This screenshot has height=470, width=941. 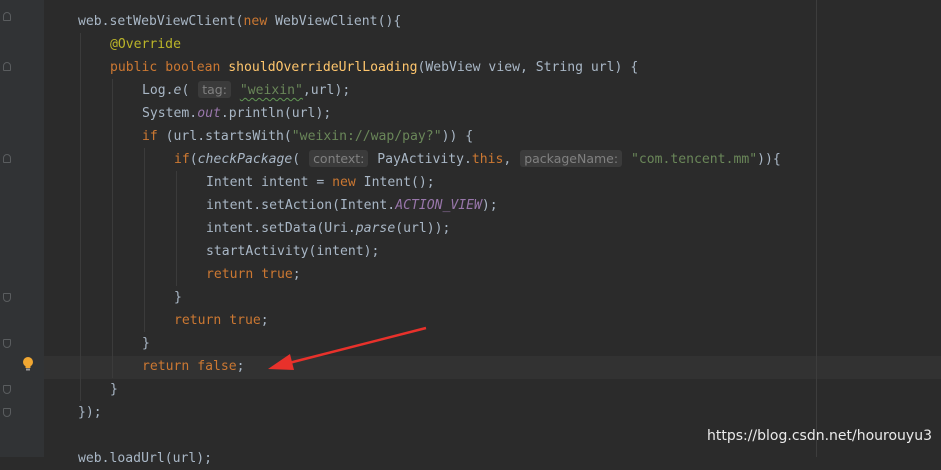 I want to click on annotation-arrow, so click(x=347, y=348).